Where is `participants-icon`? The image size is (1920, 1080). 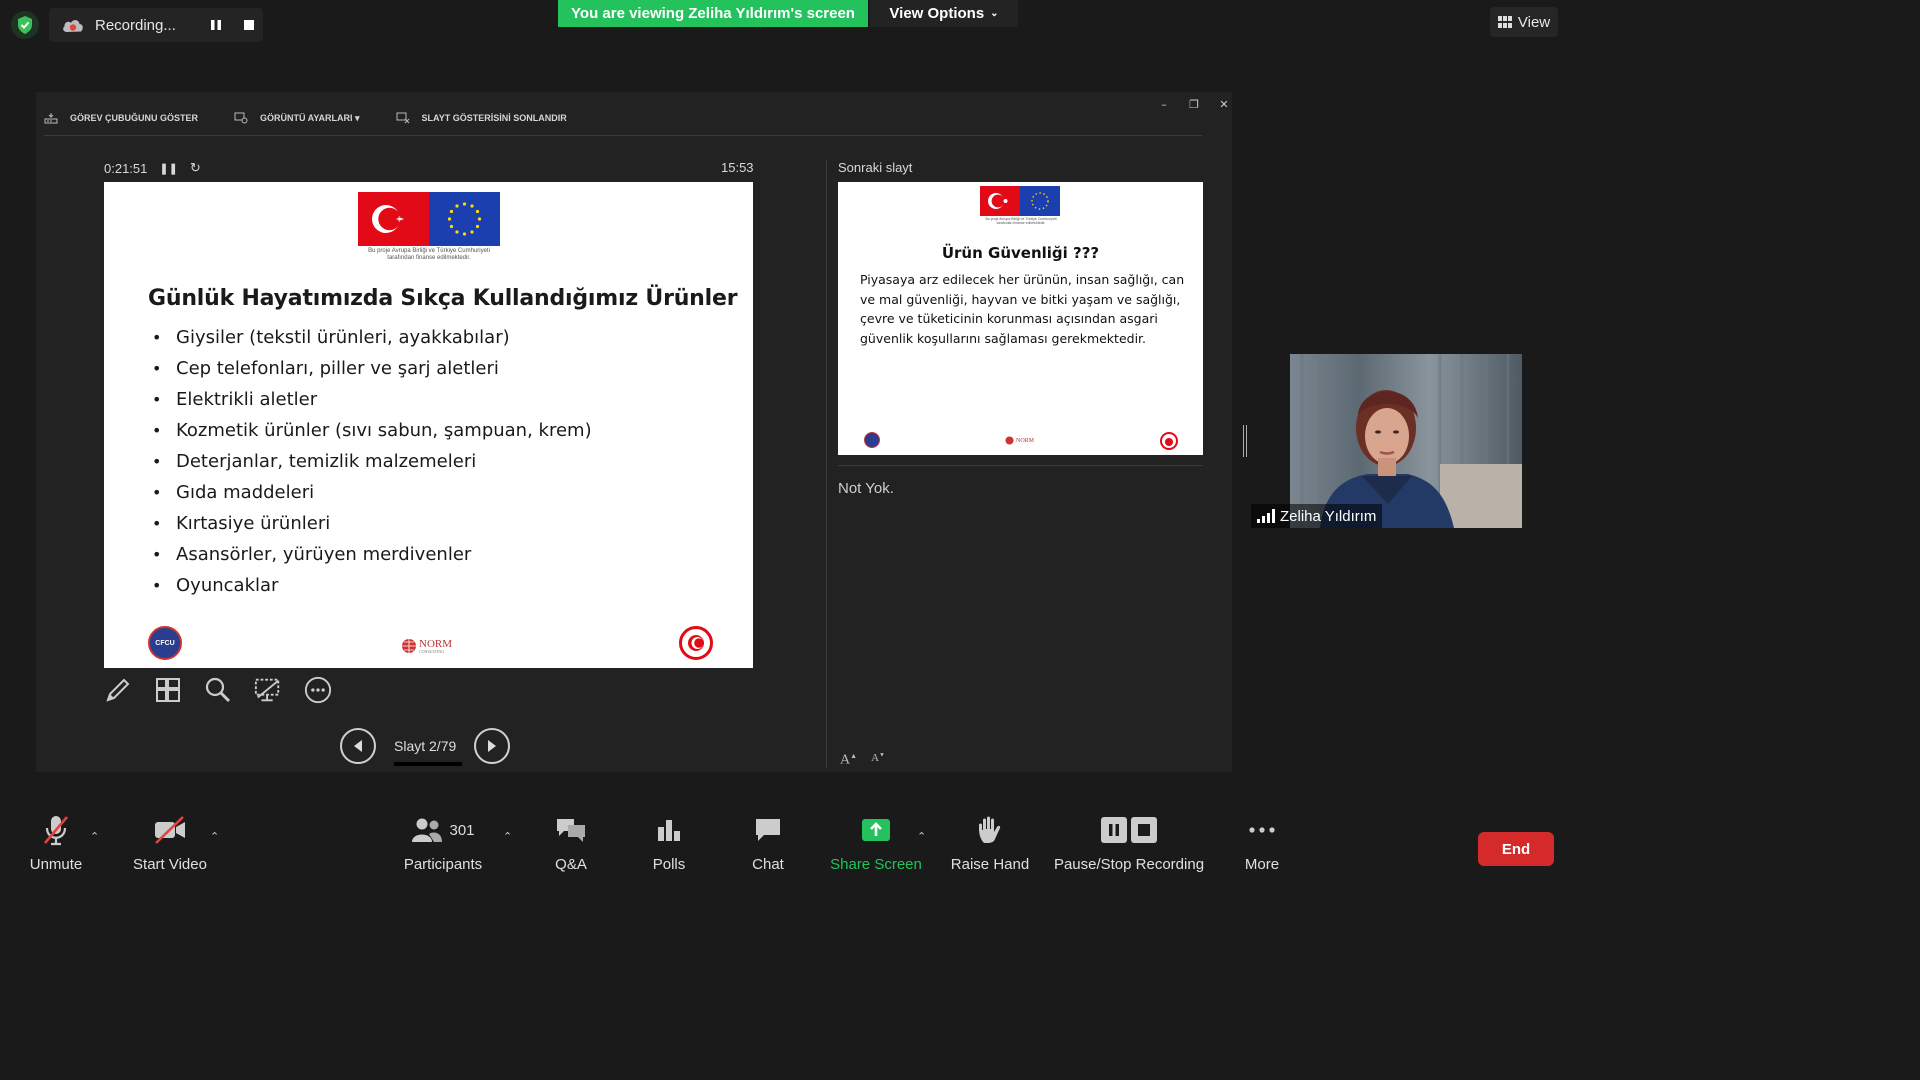
participants-icon is located at coordinates (427, 830).